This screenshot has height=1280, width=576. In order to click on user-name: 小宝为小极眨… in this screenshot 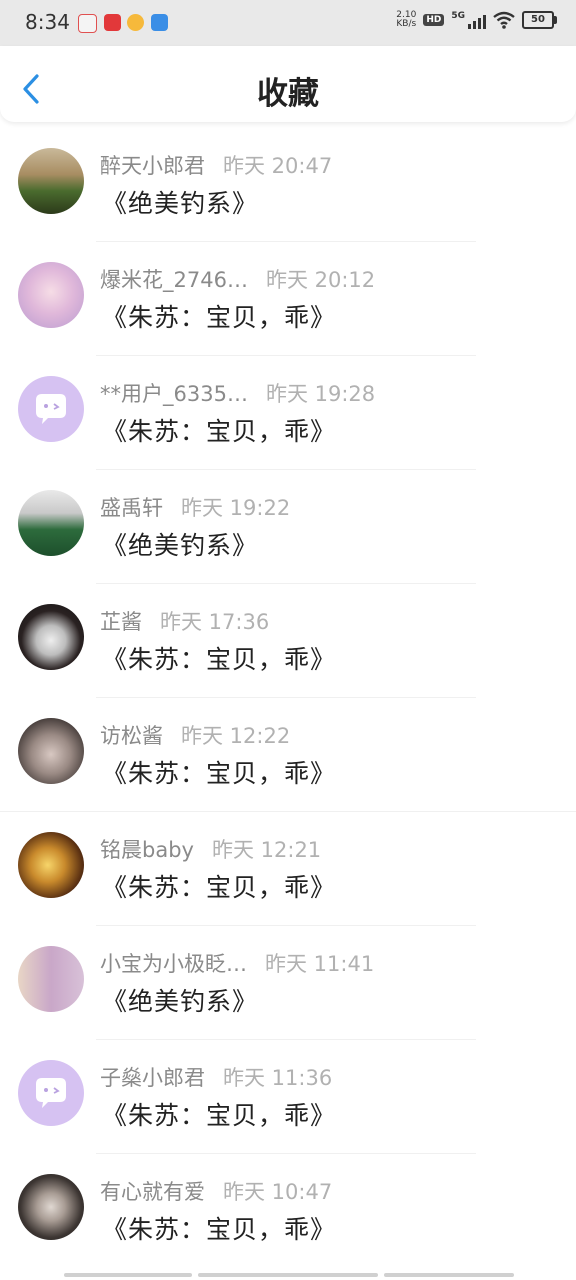, I will do `click(173, 963)`.